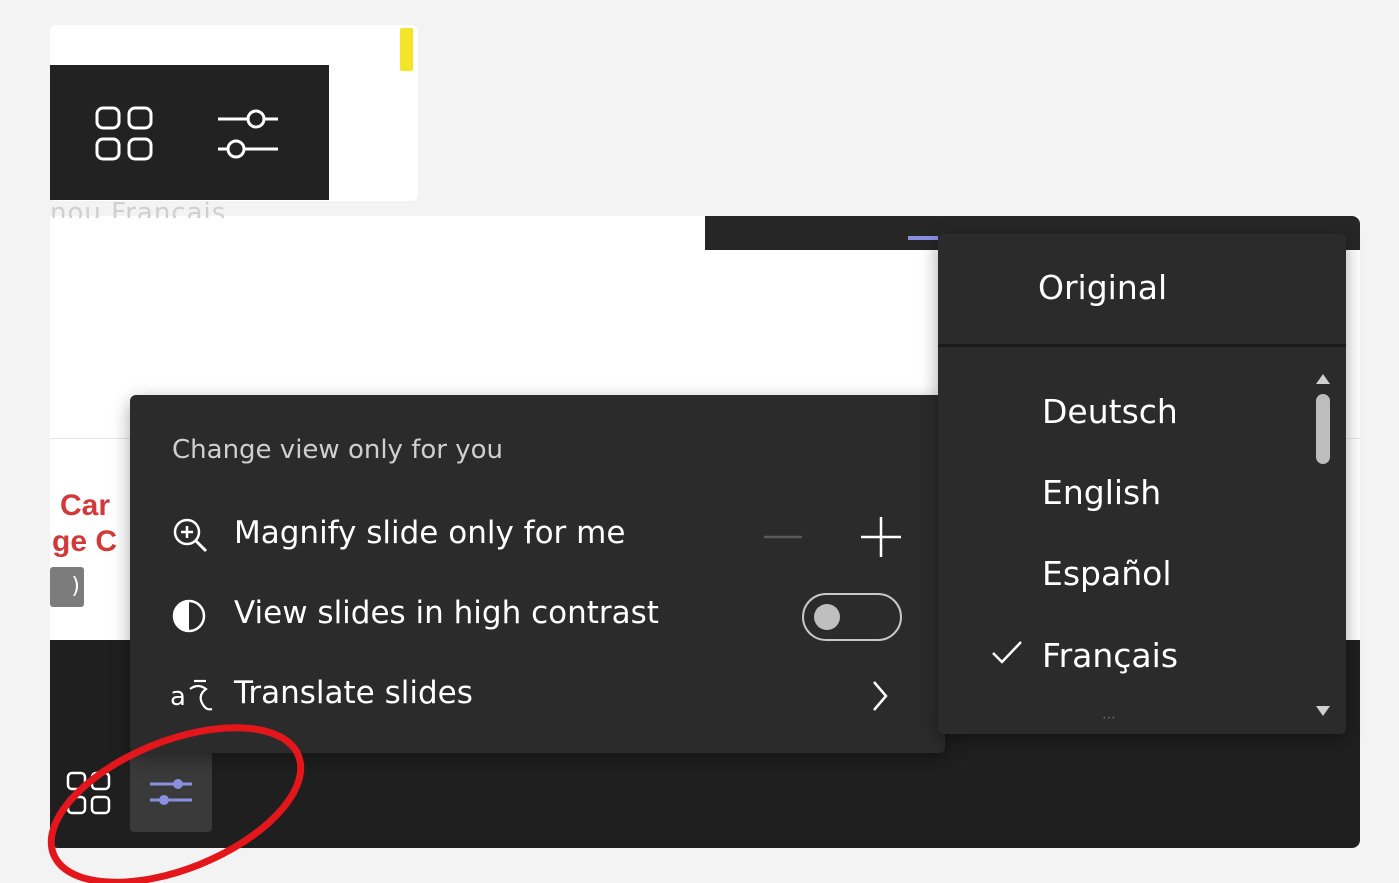  Describe the element at coordinates (353, 693) in the screenshot. I see `menu-item-label: Translate slides` at that location.